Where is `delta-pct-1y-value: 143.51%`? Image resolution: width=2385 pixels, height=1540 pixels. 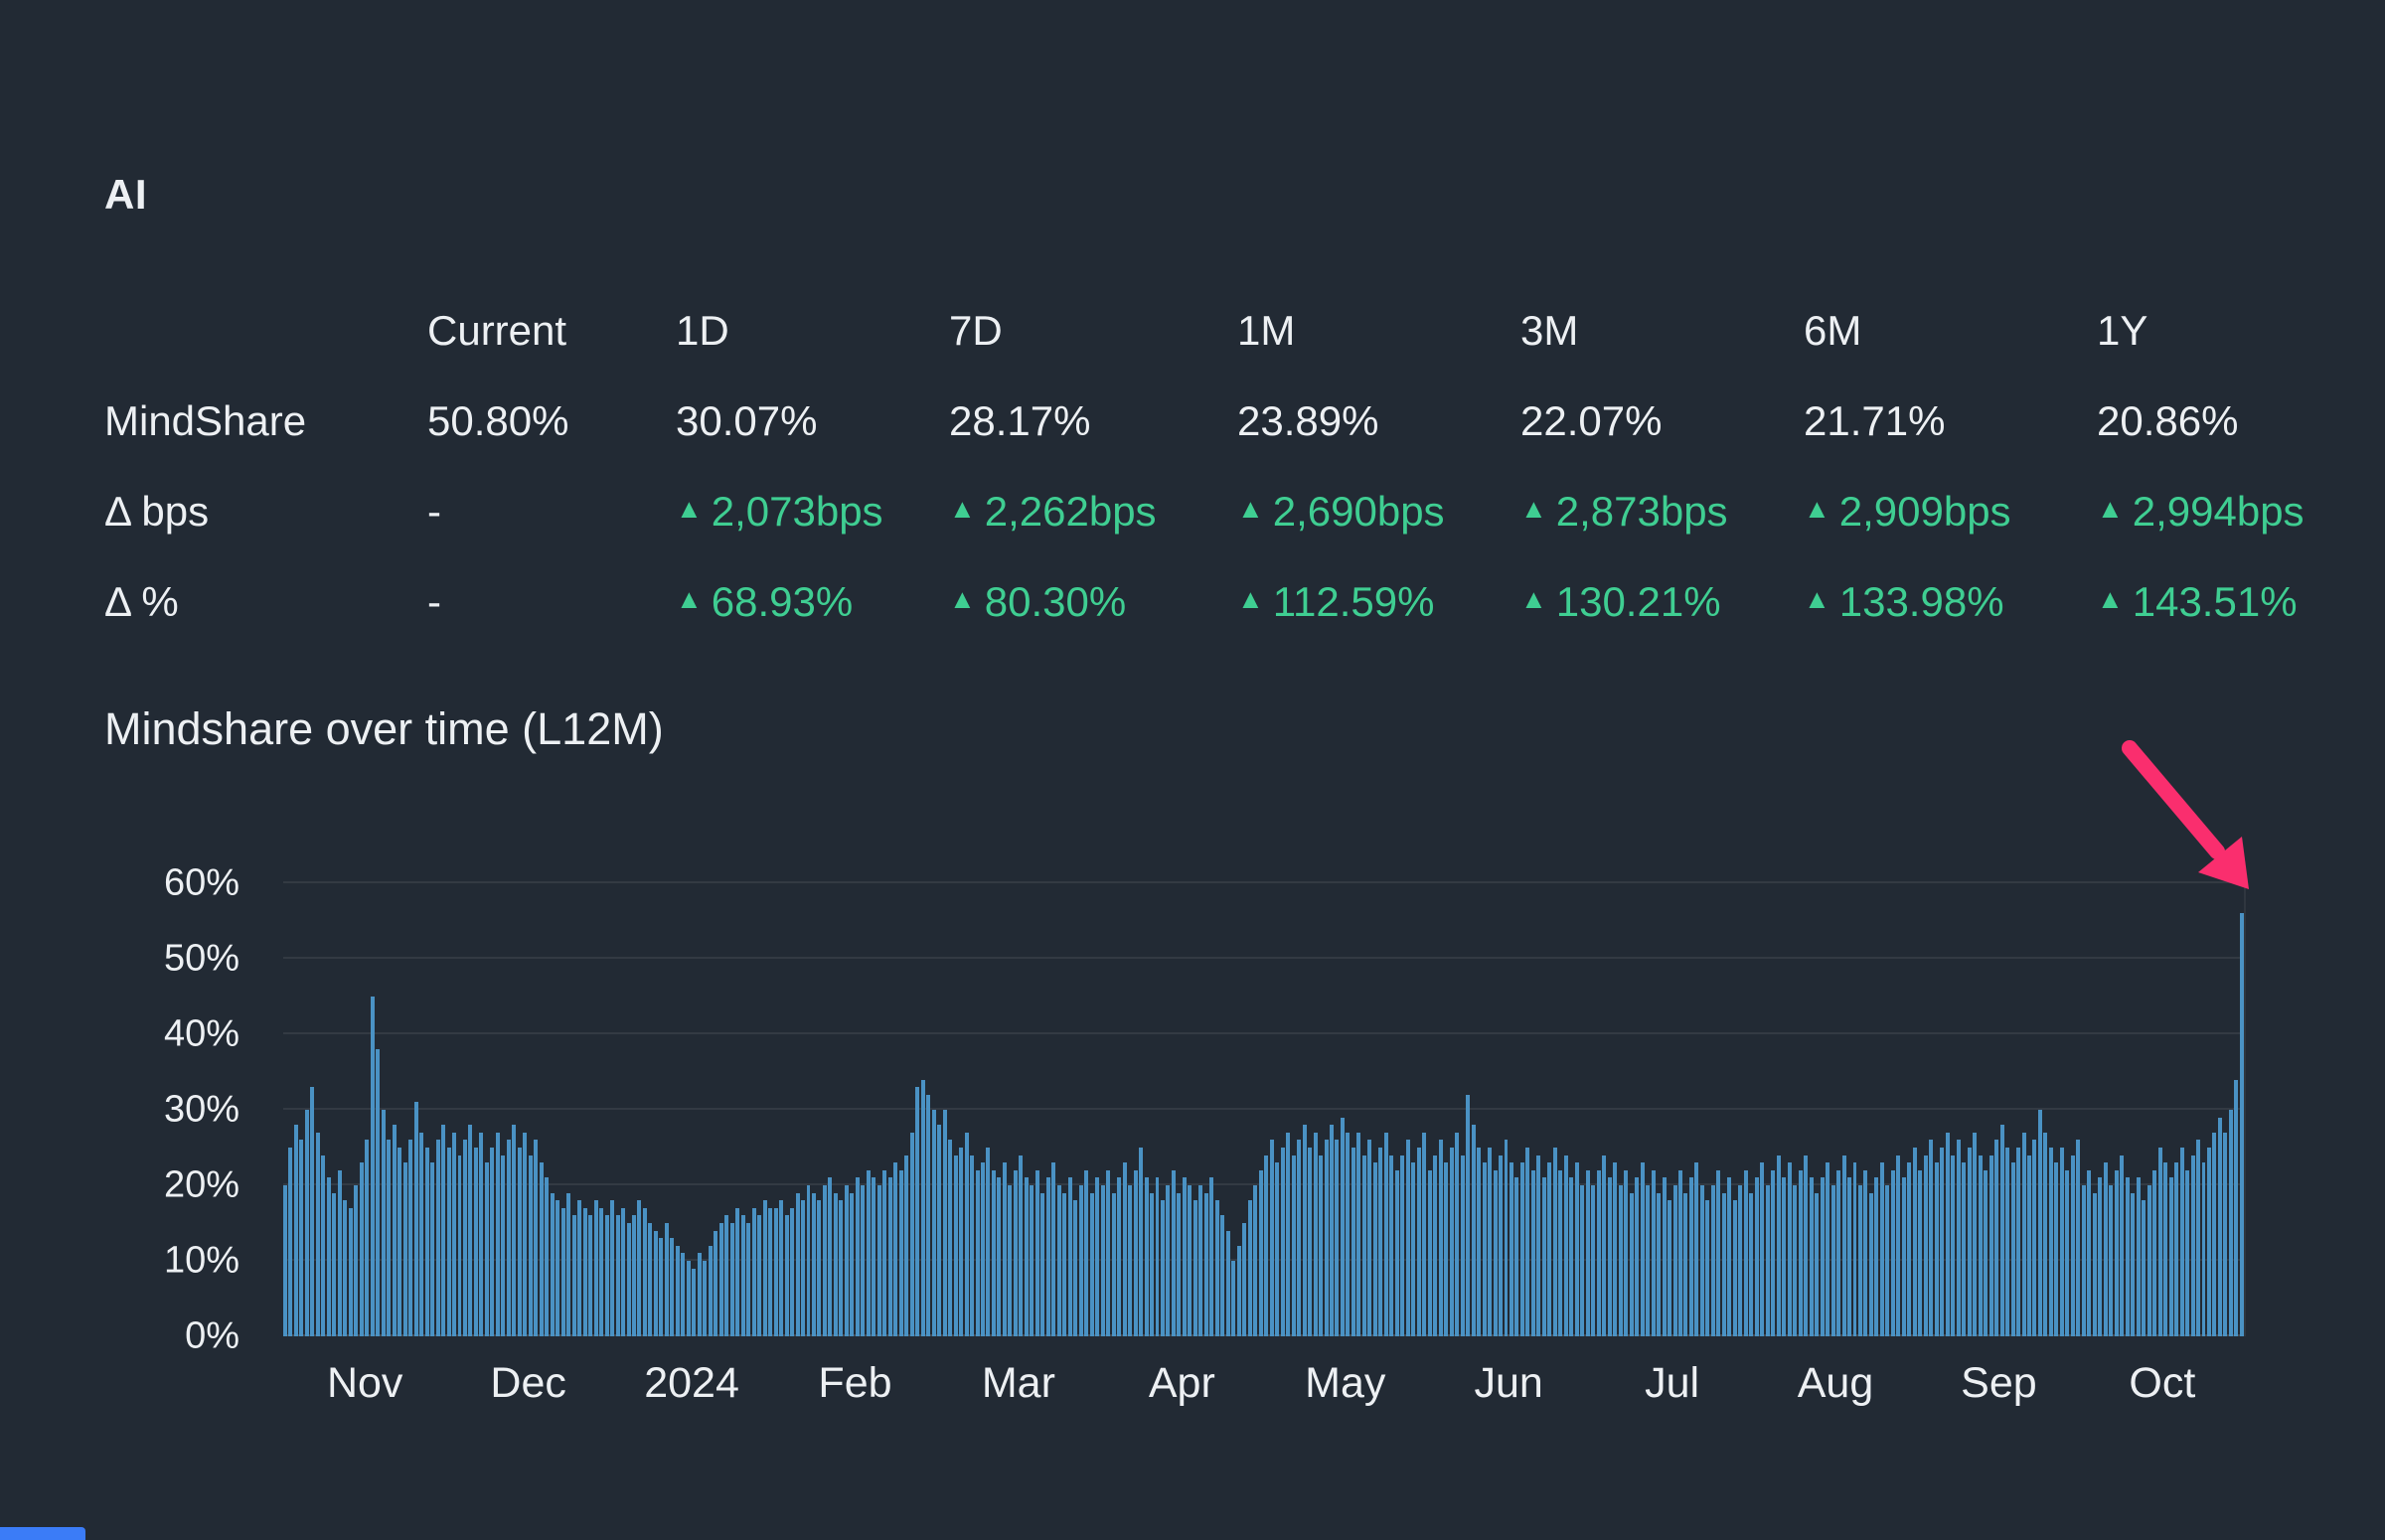
delta-pct-1y-value: 143.51% is located at coordinates (2215, 601).